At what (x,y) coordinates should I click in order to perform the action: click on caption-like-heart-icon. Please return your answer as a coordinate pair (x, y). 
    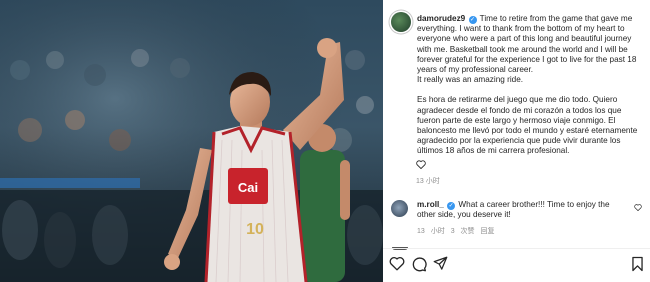
    Looking at the image, I should click on (421, 166).